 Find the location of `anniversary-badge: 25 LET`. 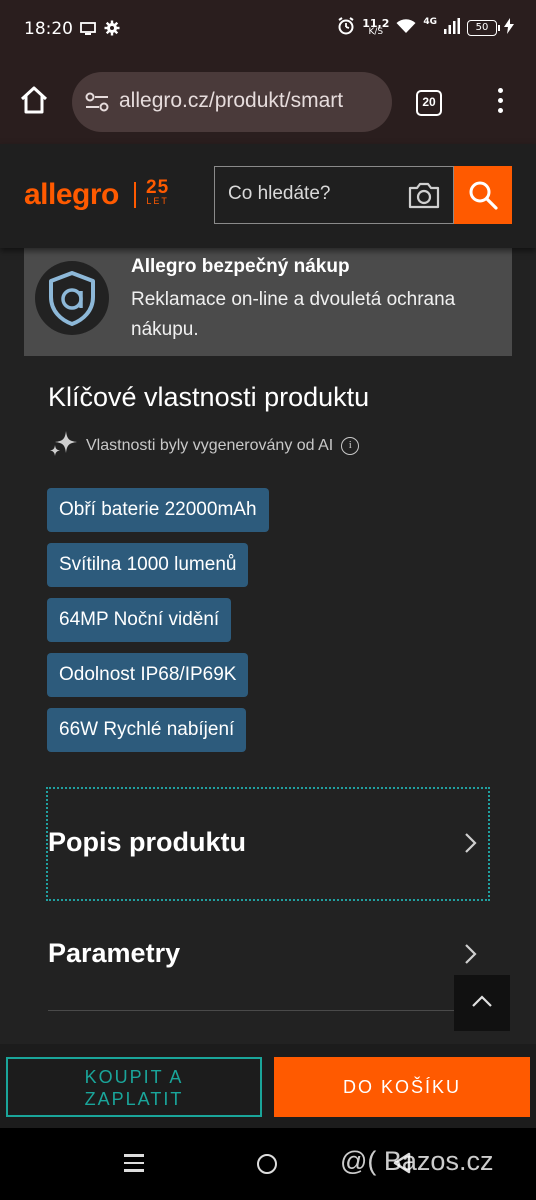

anniversary-badge: 25 LET is located at coordinates (158, 191).